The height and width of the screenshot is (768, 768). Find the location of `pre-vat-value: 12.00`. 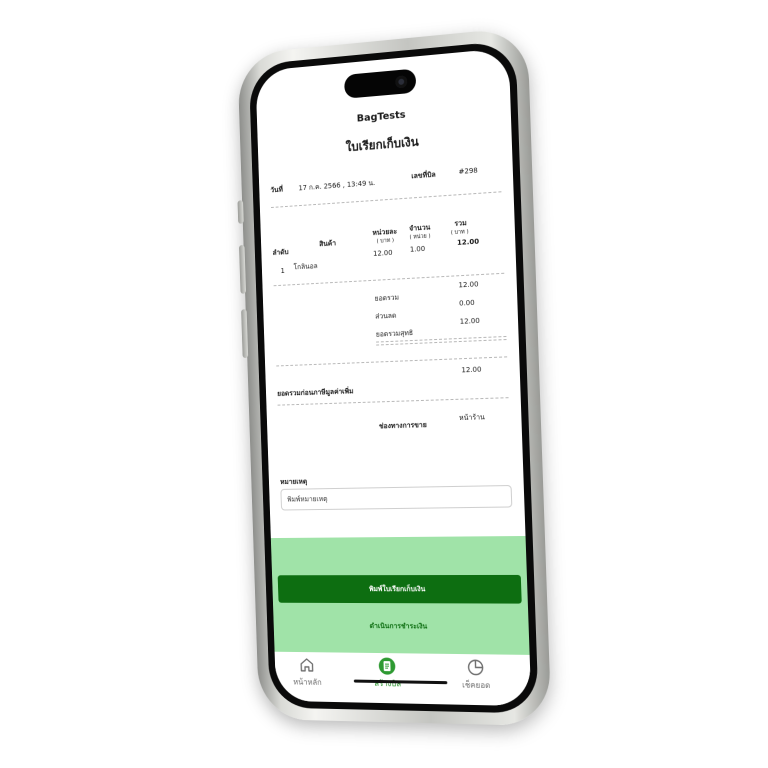

pre-vat-value: 12.00 is located at coordinates (471, 370).